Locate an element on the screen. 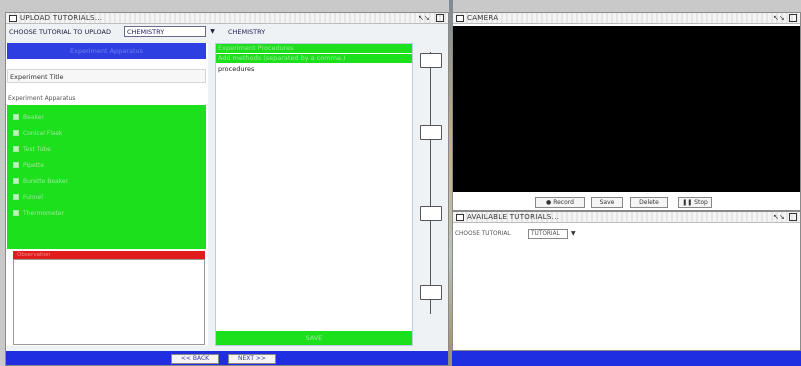 The width and height of the screenshot is (801, 366). record-button: ● Record is located at coordinates (560, 202).